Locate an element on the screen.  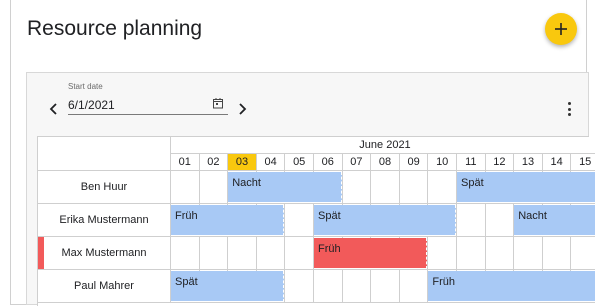
day-header: 12 is located at coordinates (500, 162).